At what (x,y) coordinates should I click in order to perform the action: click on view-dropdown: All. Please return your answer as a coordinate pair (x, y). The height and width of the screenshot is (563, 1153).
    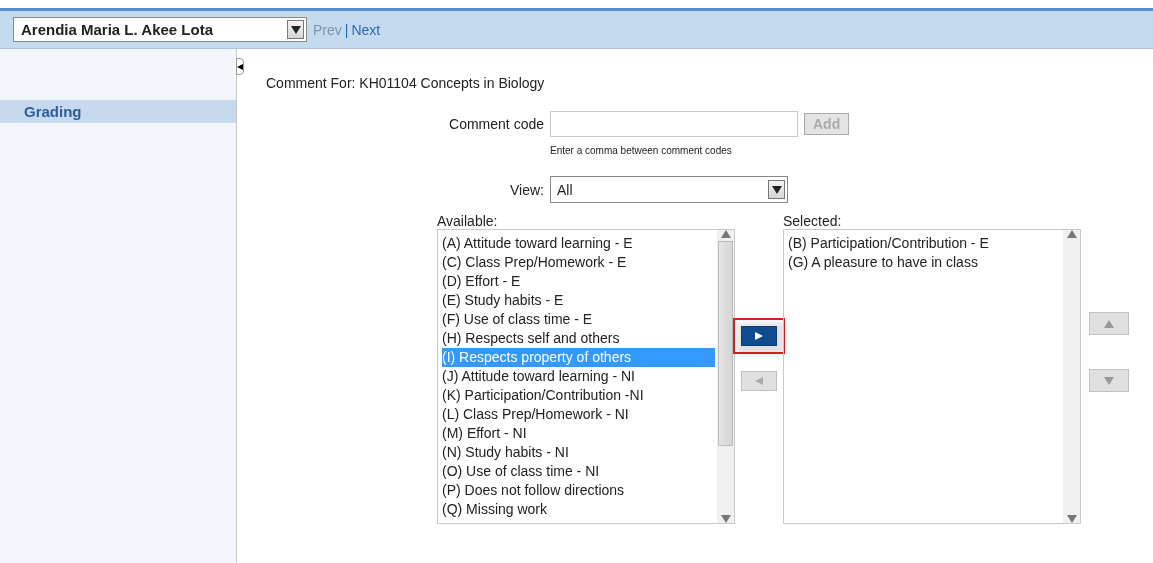
    Looking at the image, I should click on (669, 189).